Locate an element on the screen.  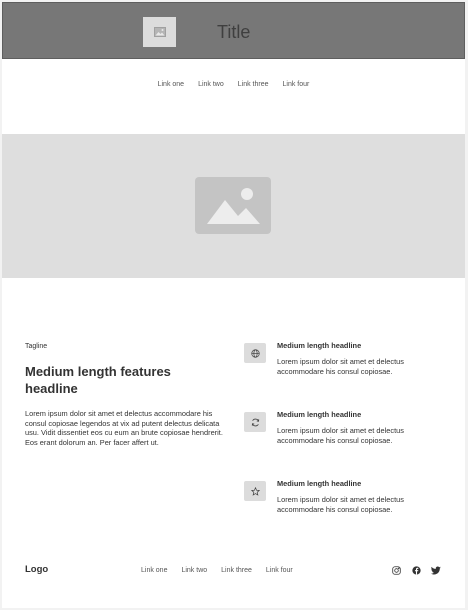
image-icon is located at coordinates (159, 32).